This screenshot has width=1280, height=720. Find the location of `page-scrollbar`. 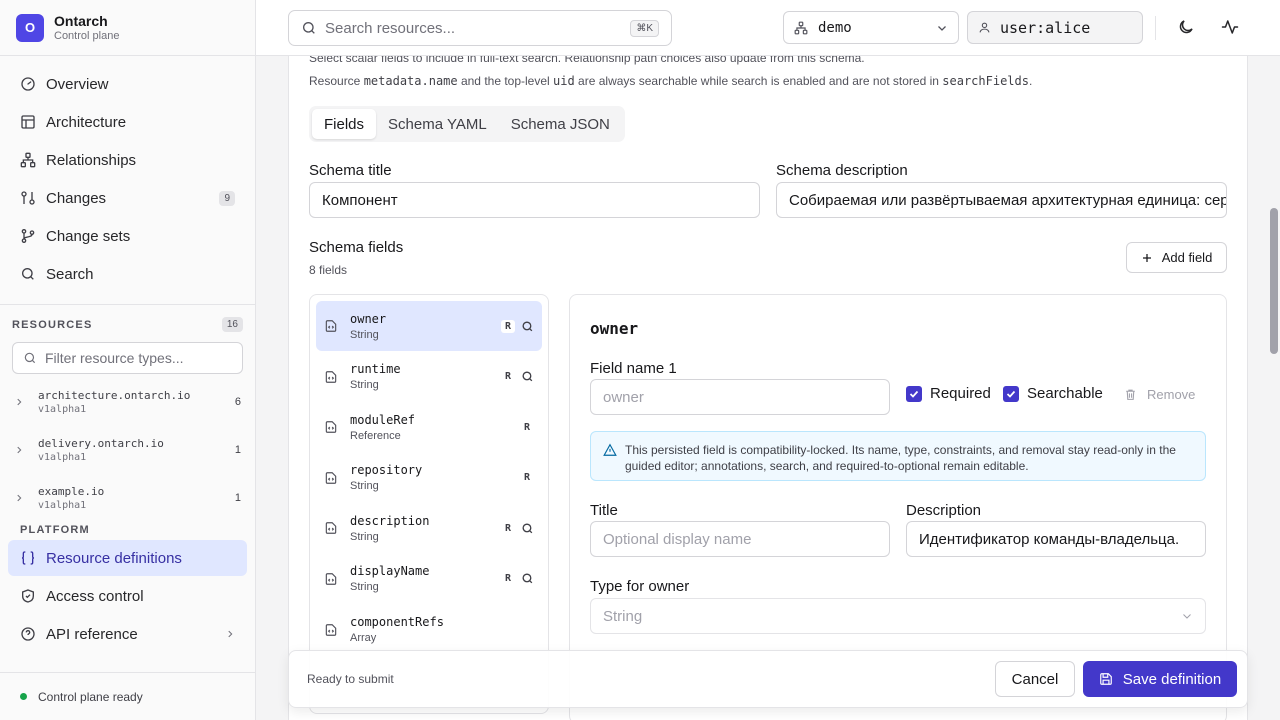

page-scrollbar is located at coordinates (1274, 281).